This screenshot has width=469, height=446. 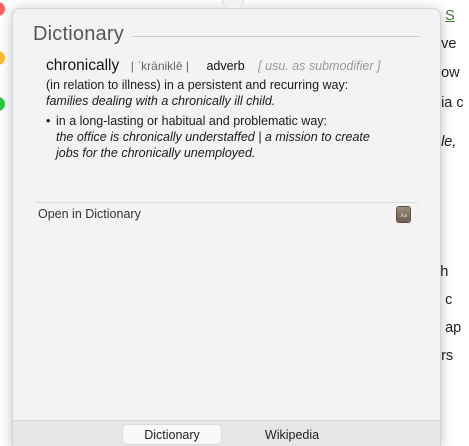 I want to click on tab-wikipedia: Wikipedia, so click(x=292, y=434).